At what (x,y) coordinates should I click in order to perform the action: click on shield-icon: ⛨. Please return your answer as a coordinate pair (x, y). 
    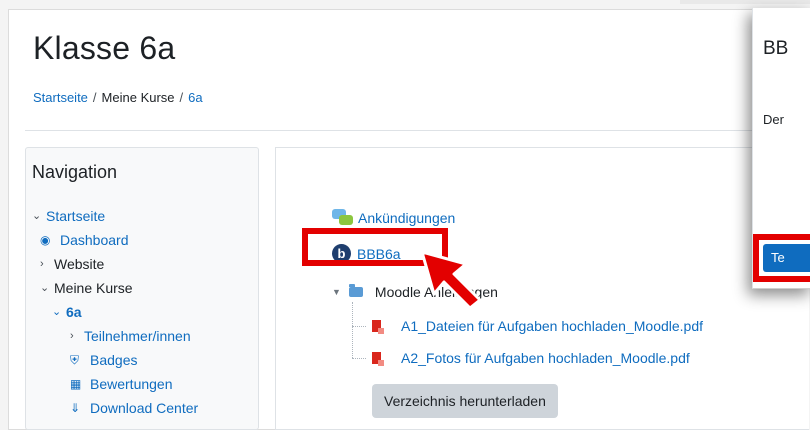
    Looking at the image, I should click on (75, 360).